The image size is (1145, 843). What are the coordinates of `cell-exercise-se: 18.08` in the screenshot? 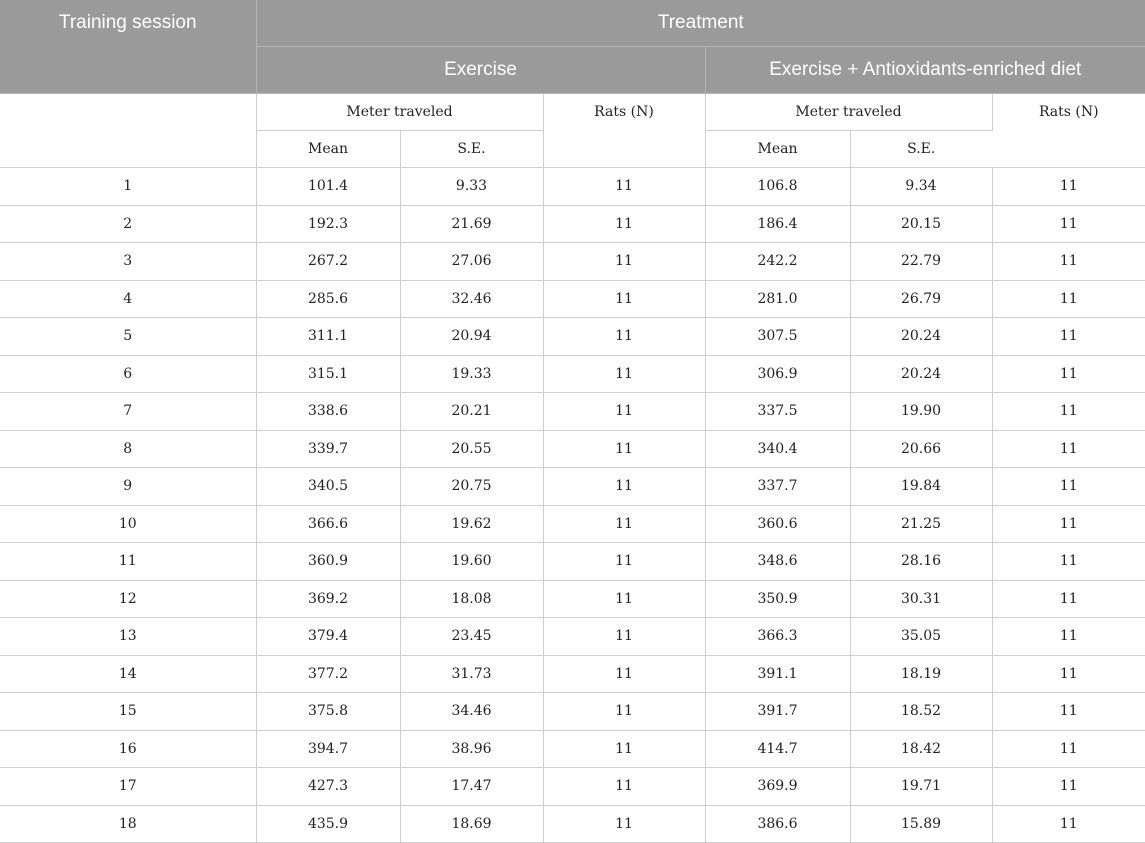 It's located at (472, 599).